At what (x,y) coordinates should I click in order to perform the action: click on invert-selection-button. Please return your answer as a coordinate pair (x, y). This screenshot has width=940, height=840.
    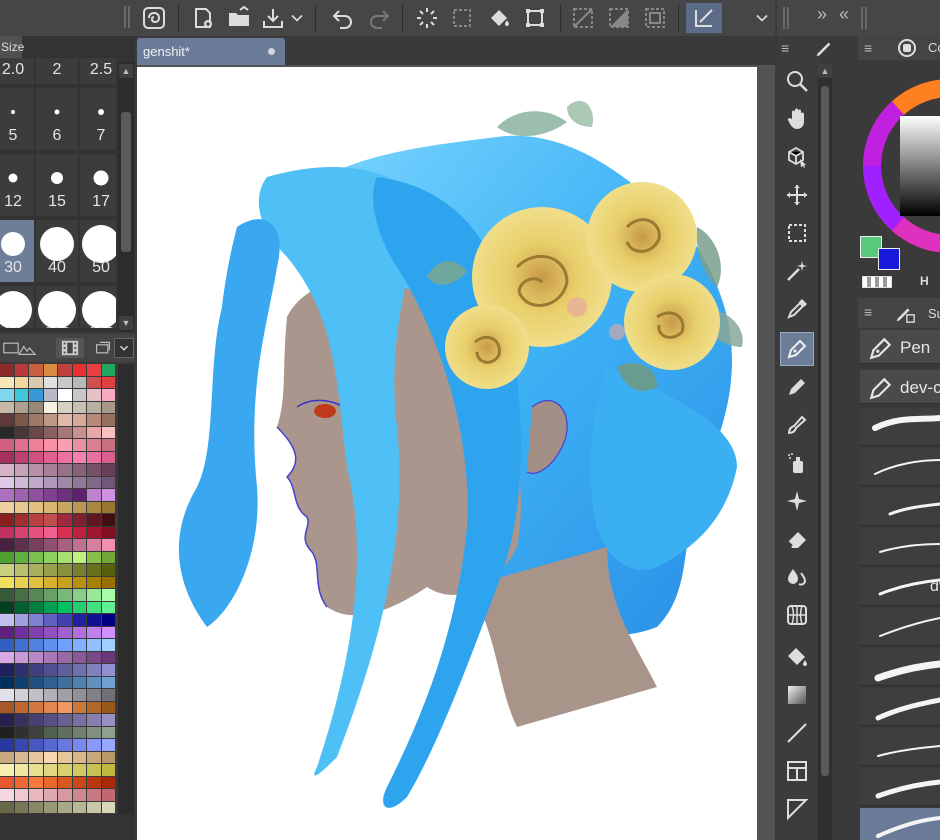
    Looking at the image, I should click on (619, 18).